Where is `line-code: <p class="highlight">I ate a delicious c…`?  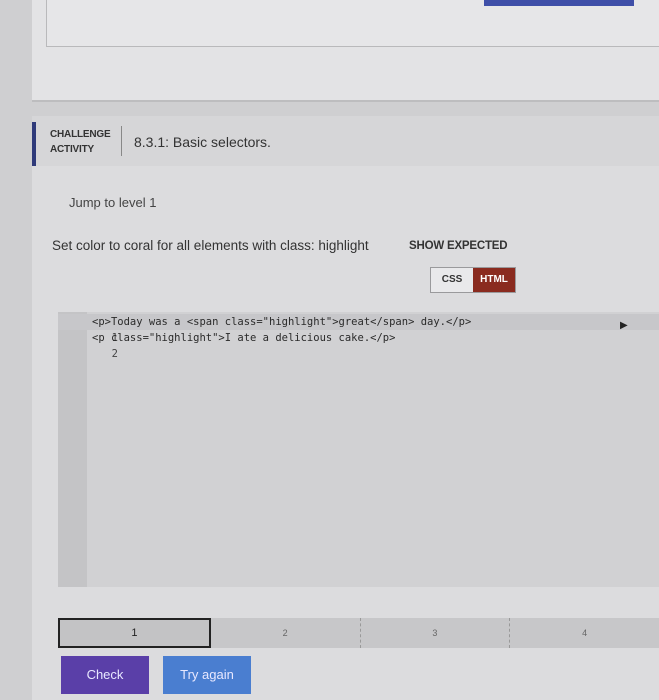 line-code: <p class="highlight">I ate a delicious c… is located at coordinates (243, 338).